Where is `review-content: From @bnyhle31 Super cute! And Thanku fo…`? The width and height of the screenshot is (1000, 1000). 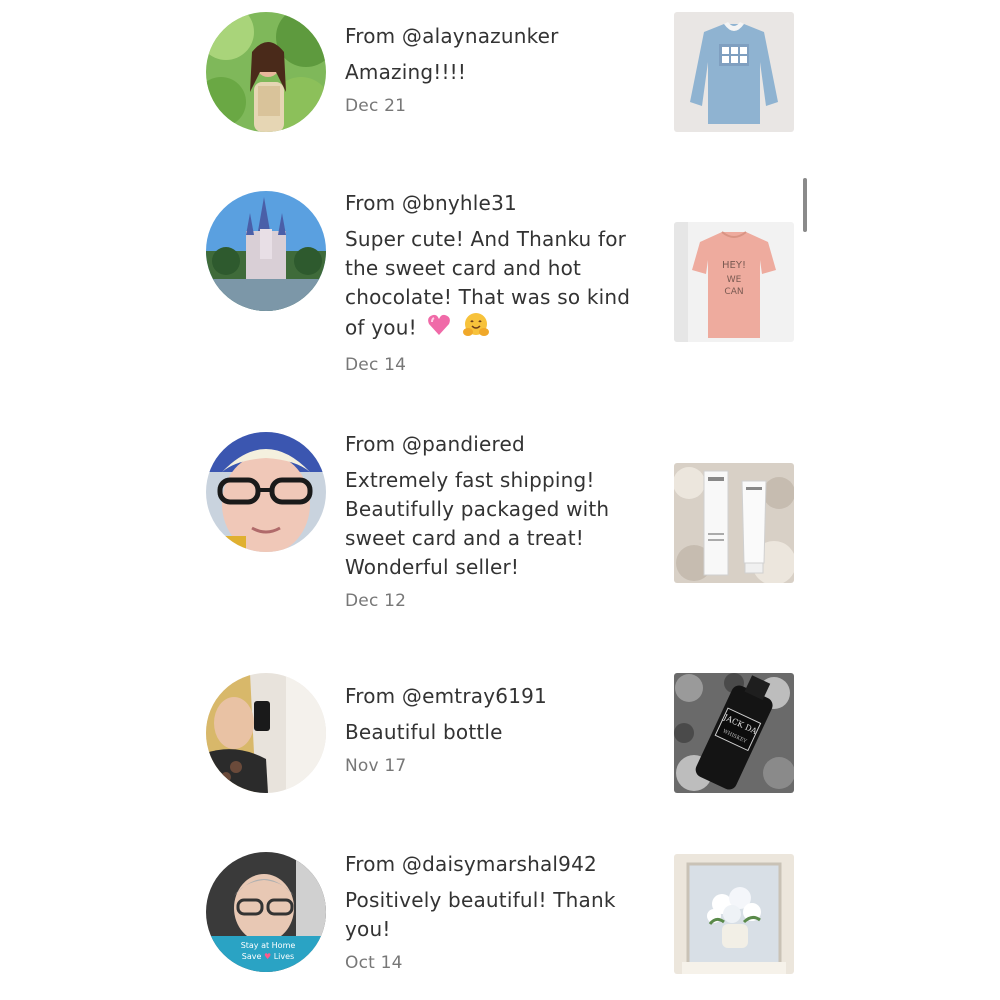 review-content: From @bnyhle31 Super cute! And Thanku fo… is located at coordinates (495, 283).